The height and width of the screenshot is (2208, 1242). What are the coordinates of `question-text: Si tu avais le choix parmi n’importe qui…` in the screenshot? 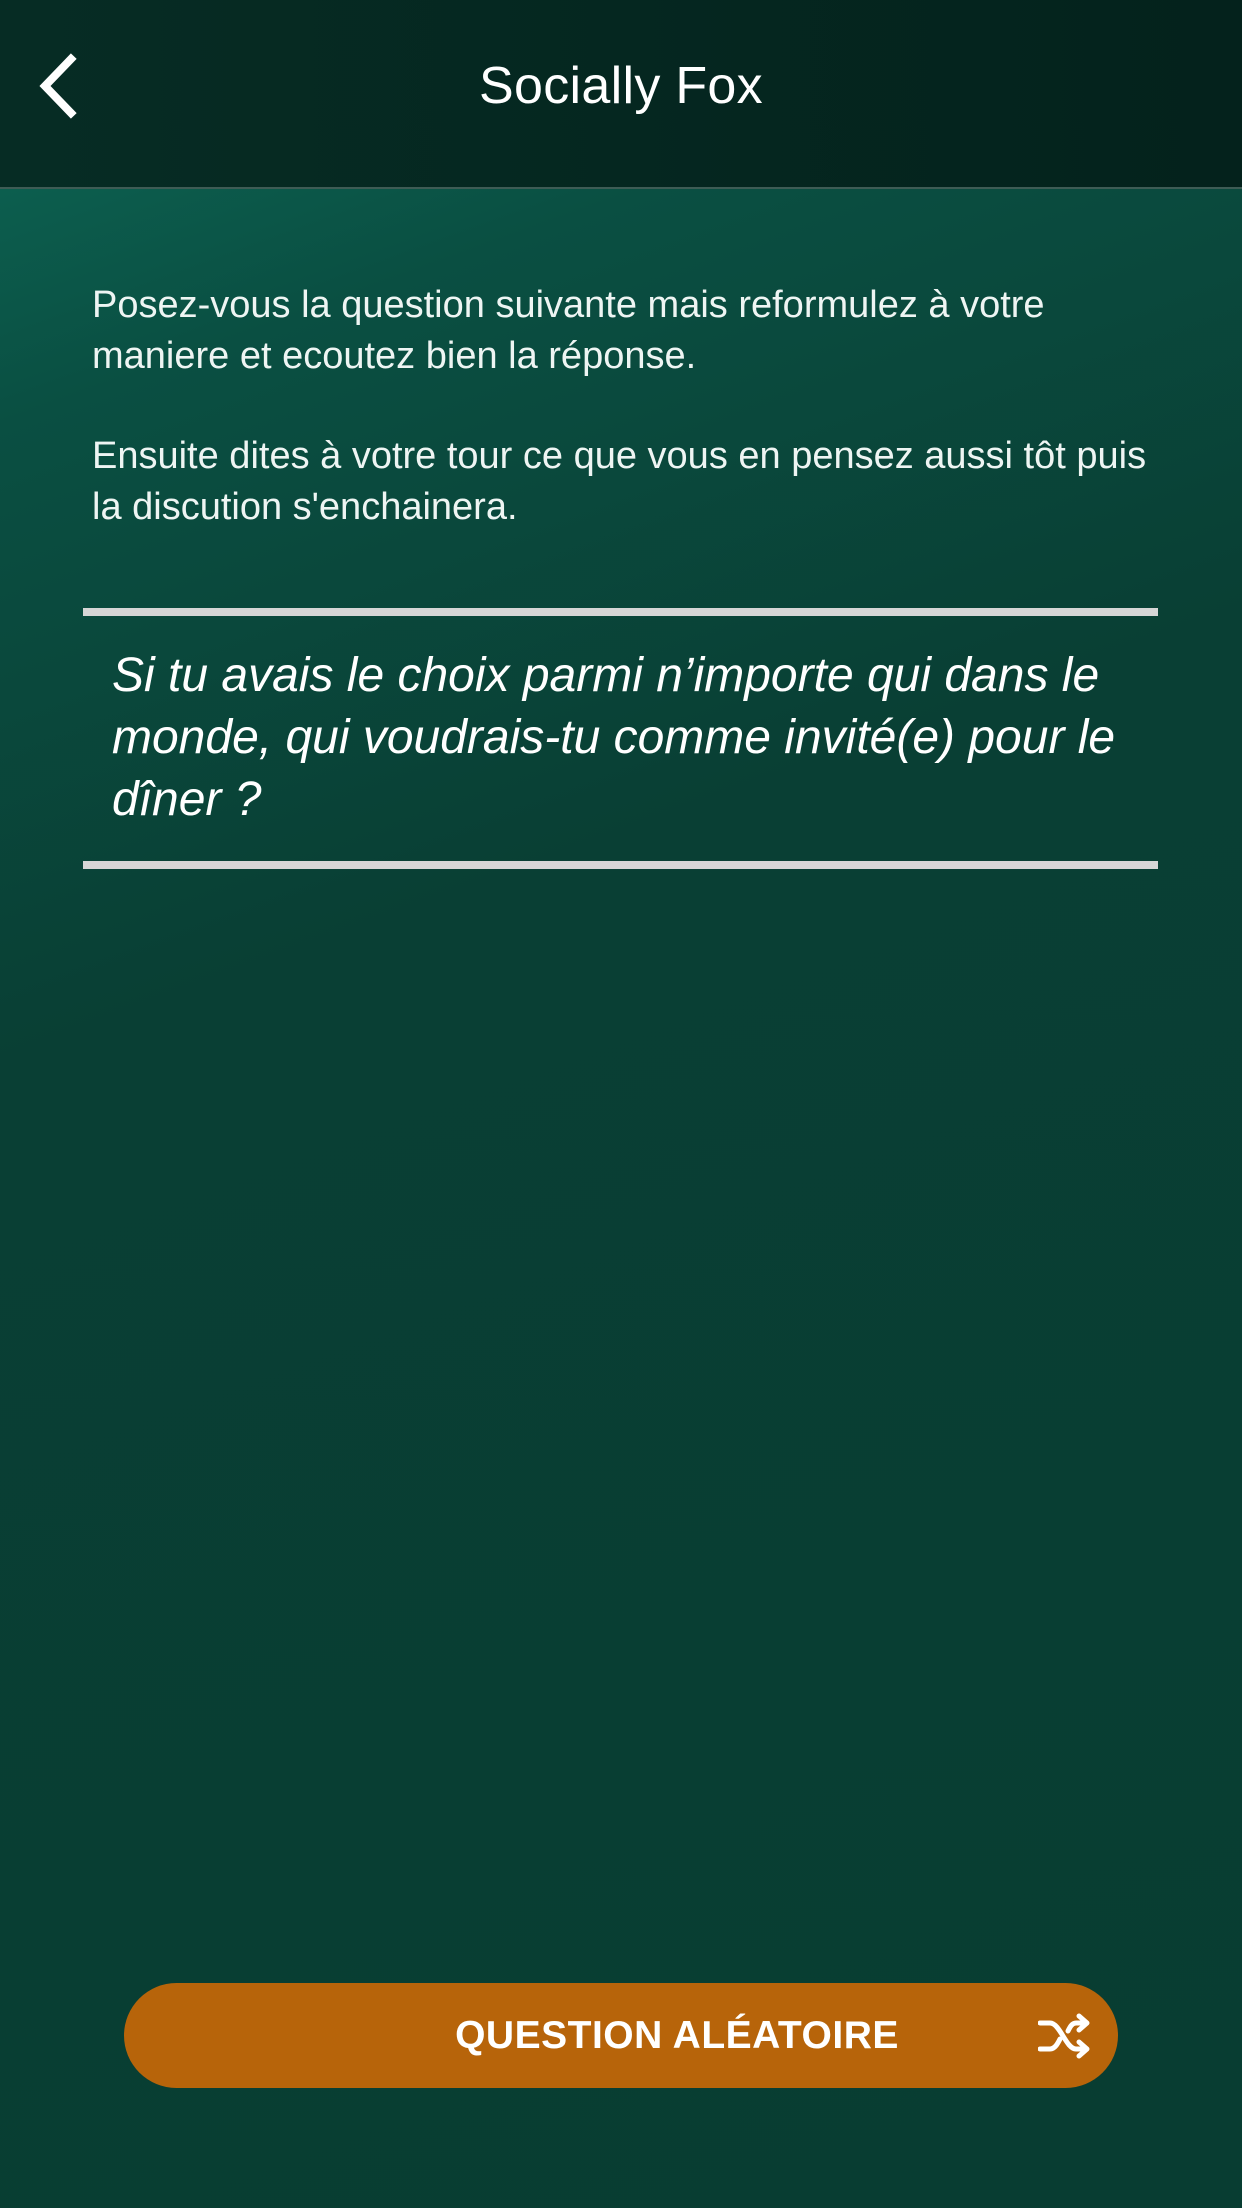 It's located at (614, 737).